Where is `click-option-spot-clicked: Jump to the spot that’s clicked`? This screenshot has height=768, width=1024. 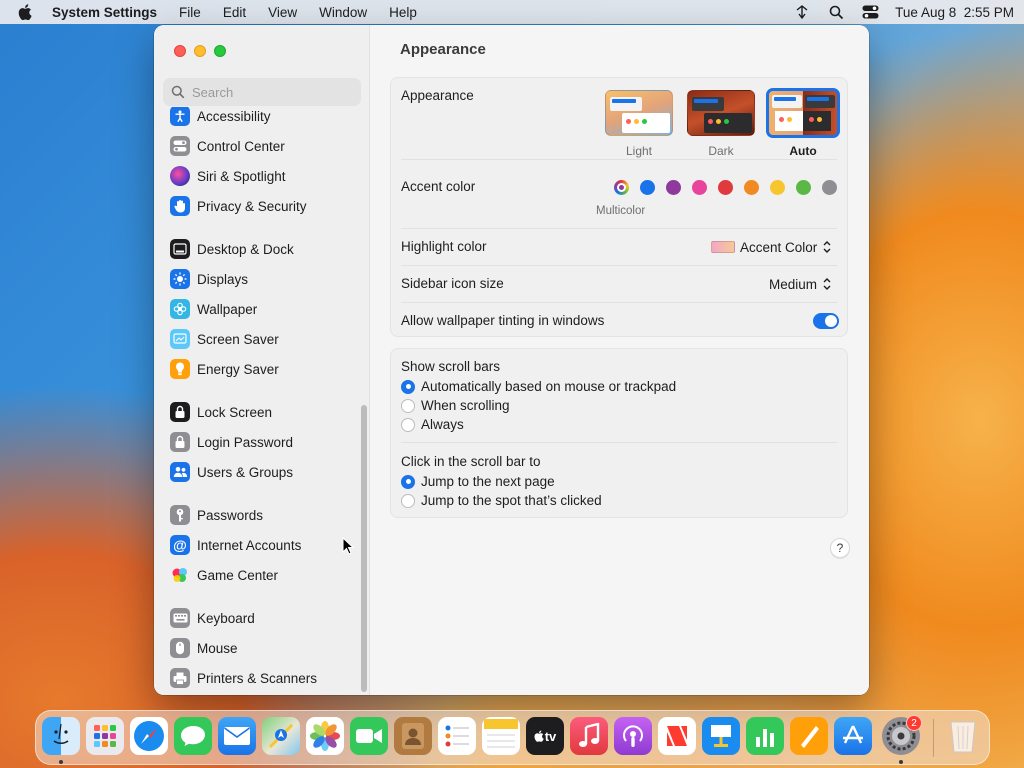
click-option-spot-clicked: Jump to the spot that’s clicked is located at coordinates (501, 500).